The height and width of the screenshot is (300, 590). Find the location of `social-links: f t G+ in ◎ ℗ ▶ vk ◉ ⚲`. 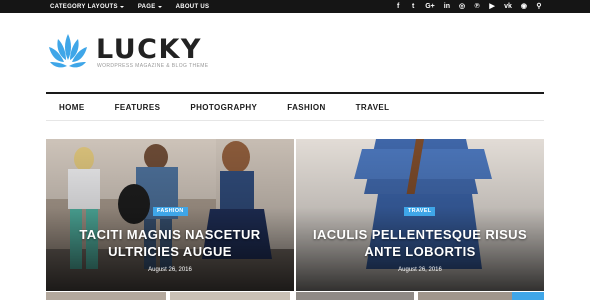

social-links: f t G+ in ◎ ℗ ▶ vk ◉ ⚲ is located at coordinates (468, 6).